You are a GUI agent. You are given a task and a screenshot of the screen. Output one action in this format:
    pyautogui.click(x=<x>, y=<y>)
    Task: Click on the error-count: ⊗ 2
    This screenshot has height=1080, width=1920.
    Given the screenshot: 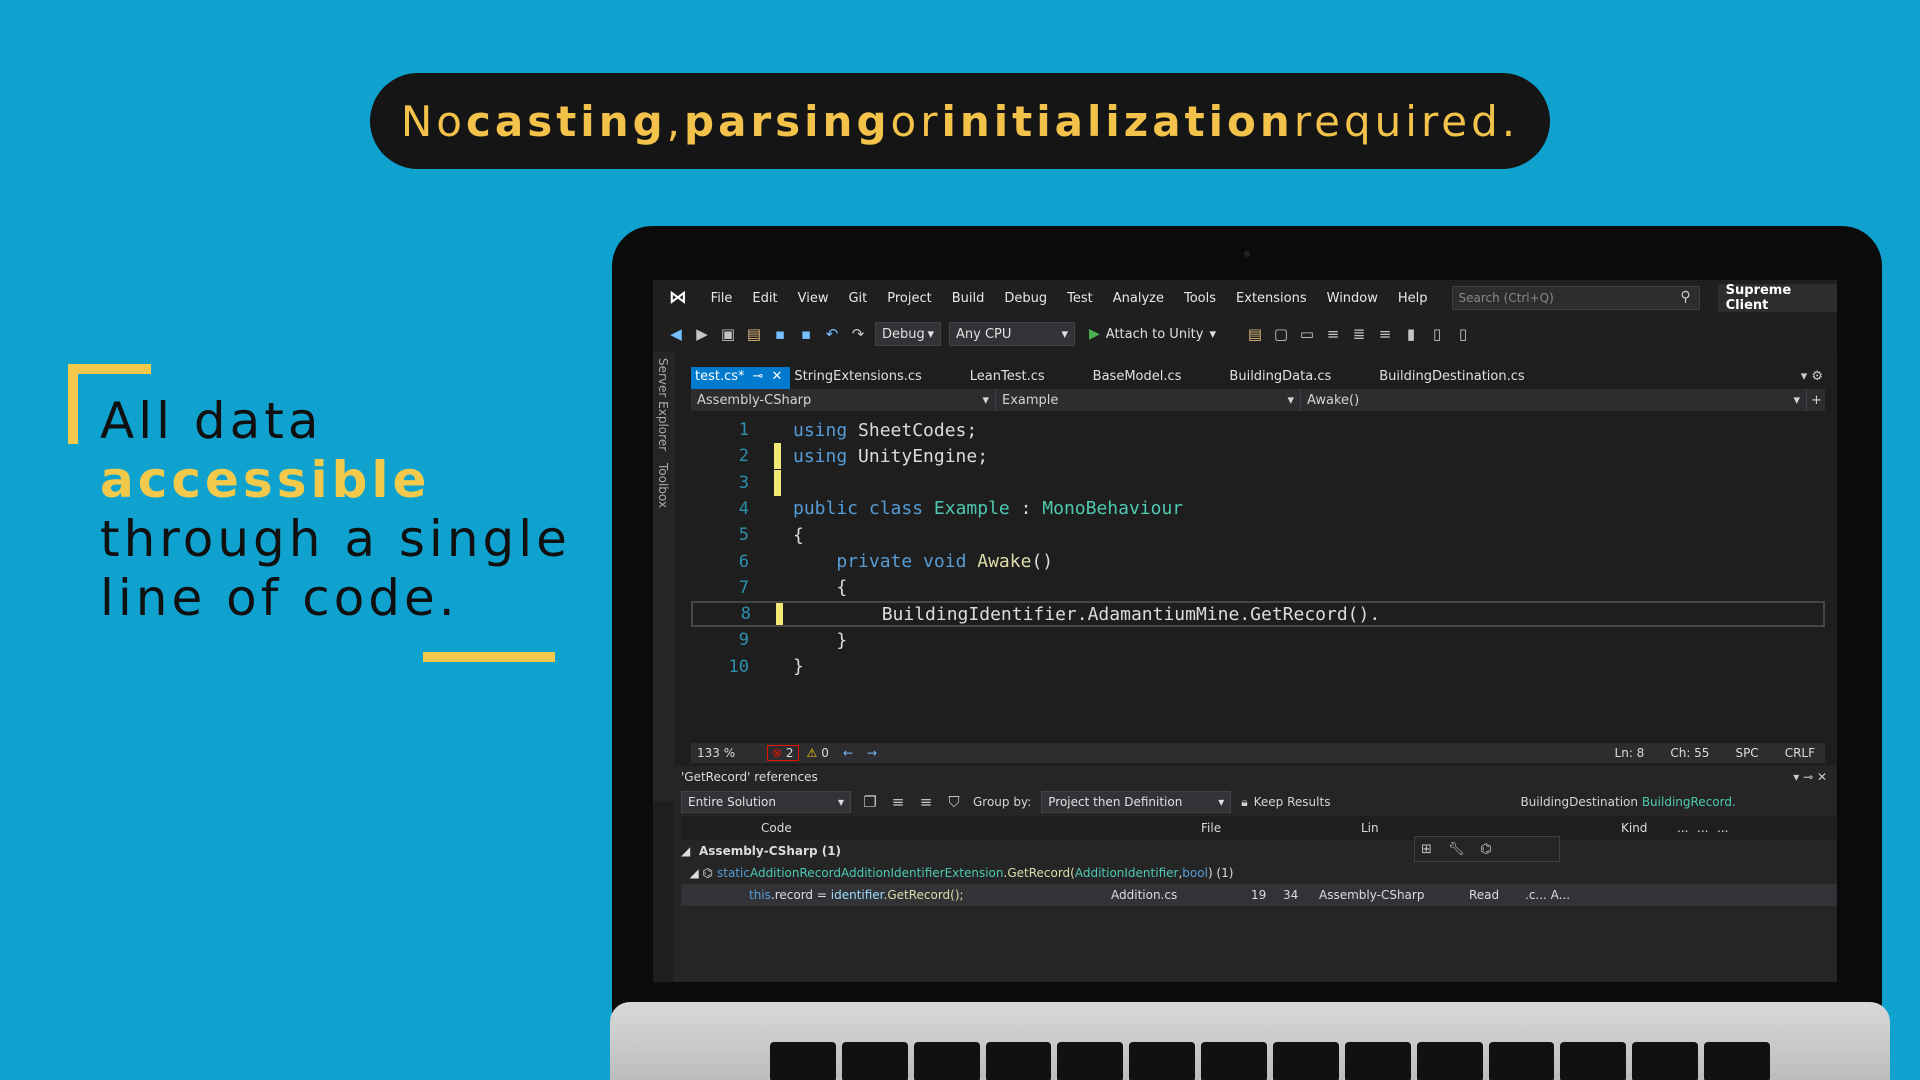 What is the action you would take?
    pyautogui.click(x=783, y=753)
    